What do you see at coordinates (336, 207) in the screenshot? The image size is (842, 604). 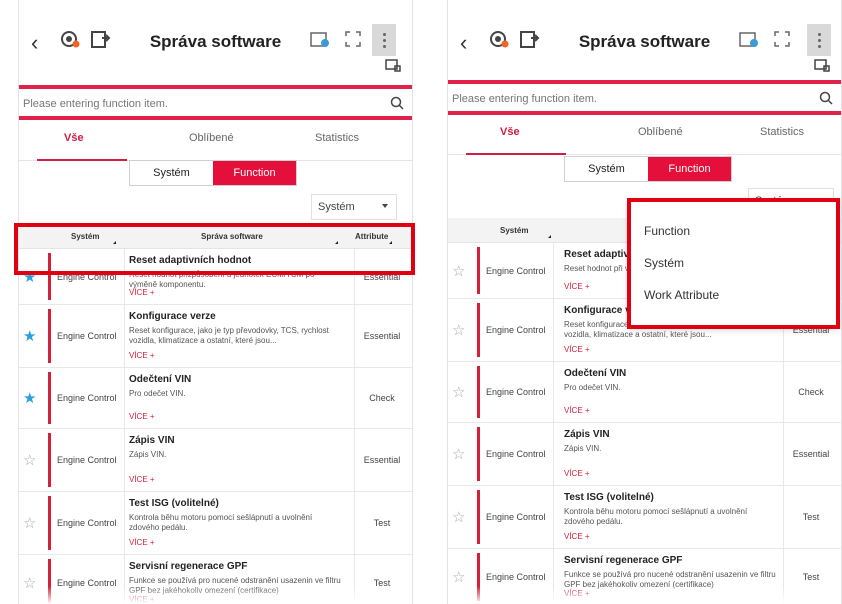 I see `sort-dropdown-value: Systém` at bounding box center [336, 207].